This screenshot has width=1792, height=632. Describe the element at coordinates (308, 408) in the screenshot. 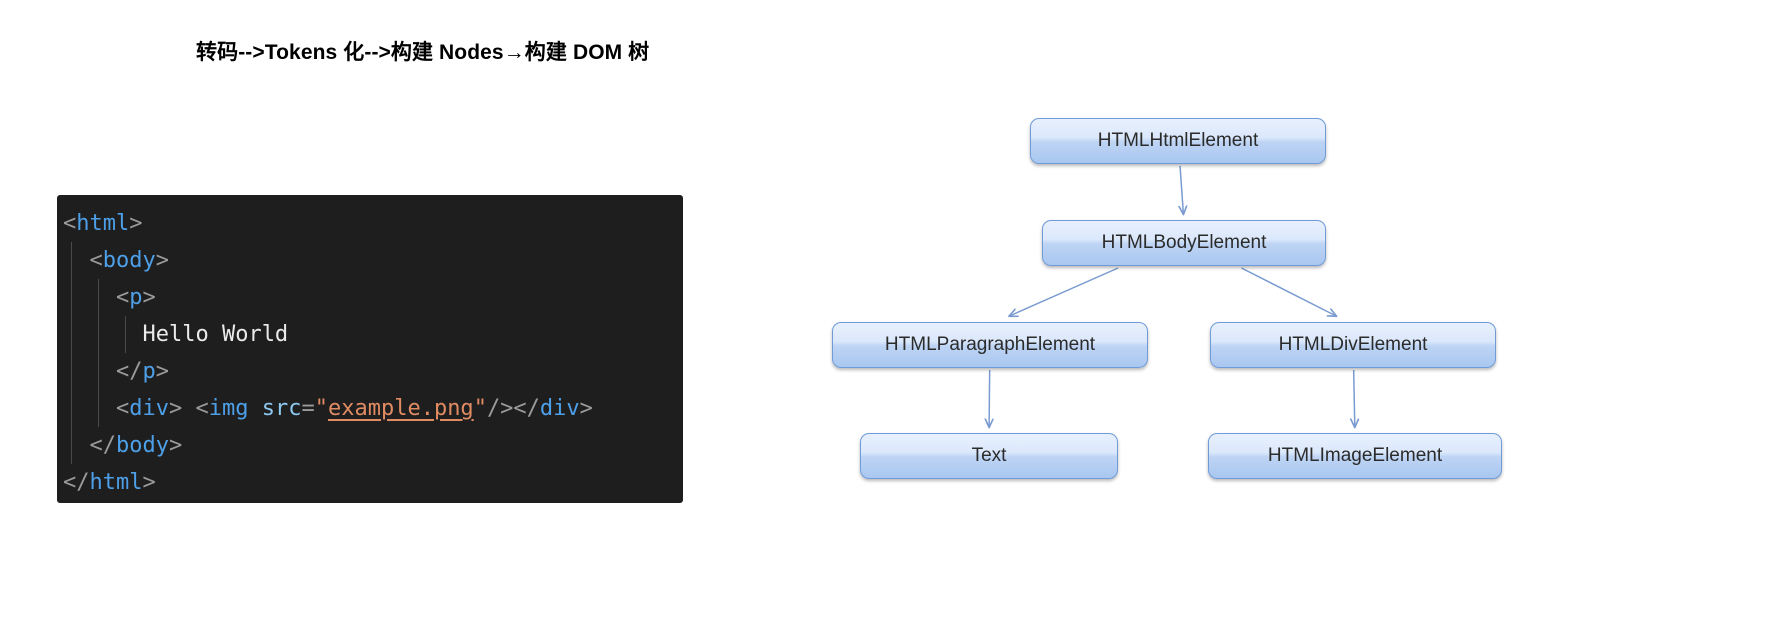

I see `code-token-punct: =` at that location.